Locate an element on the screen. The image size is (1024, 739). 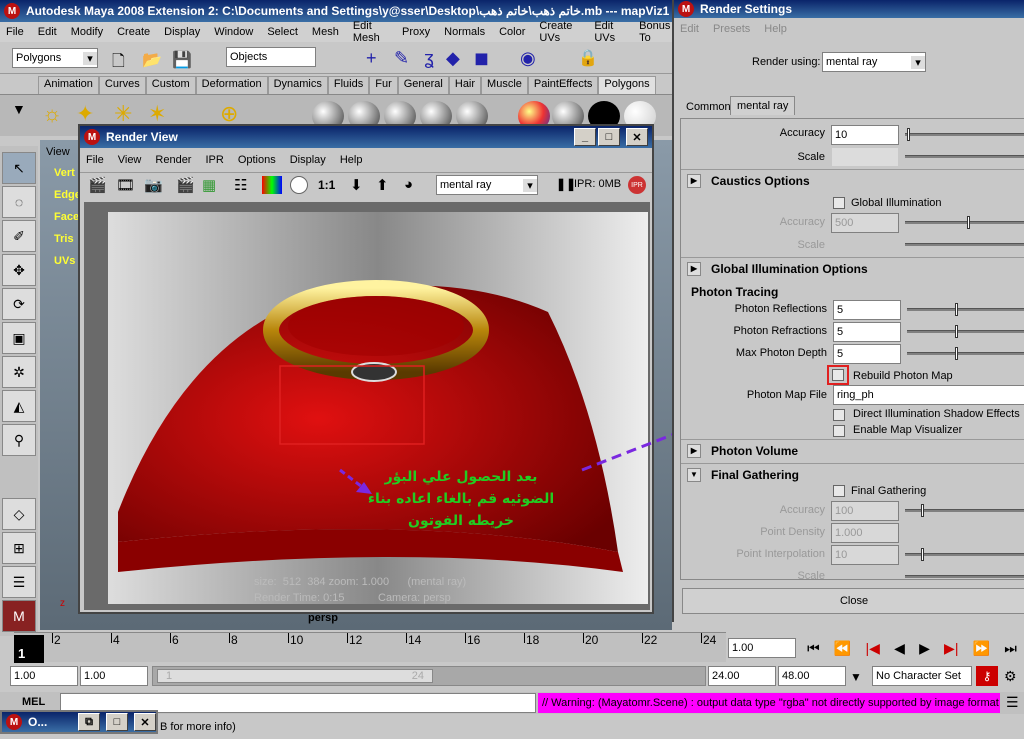
shelf-tab-curves: Curves is located at coordinates (122, 85).